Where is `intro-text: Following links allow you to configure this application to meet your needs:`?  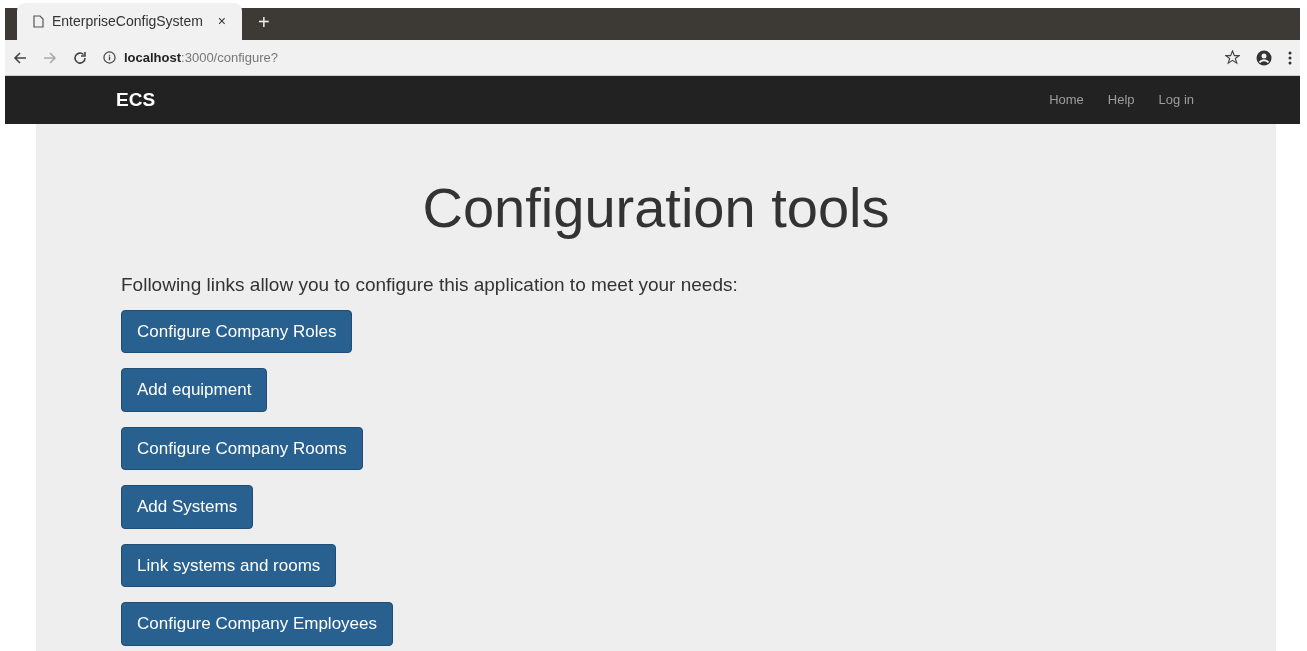
intro-text: Following links allow you to configure this application to meet your needs: is located at coordinates (430, 285).